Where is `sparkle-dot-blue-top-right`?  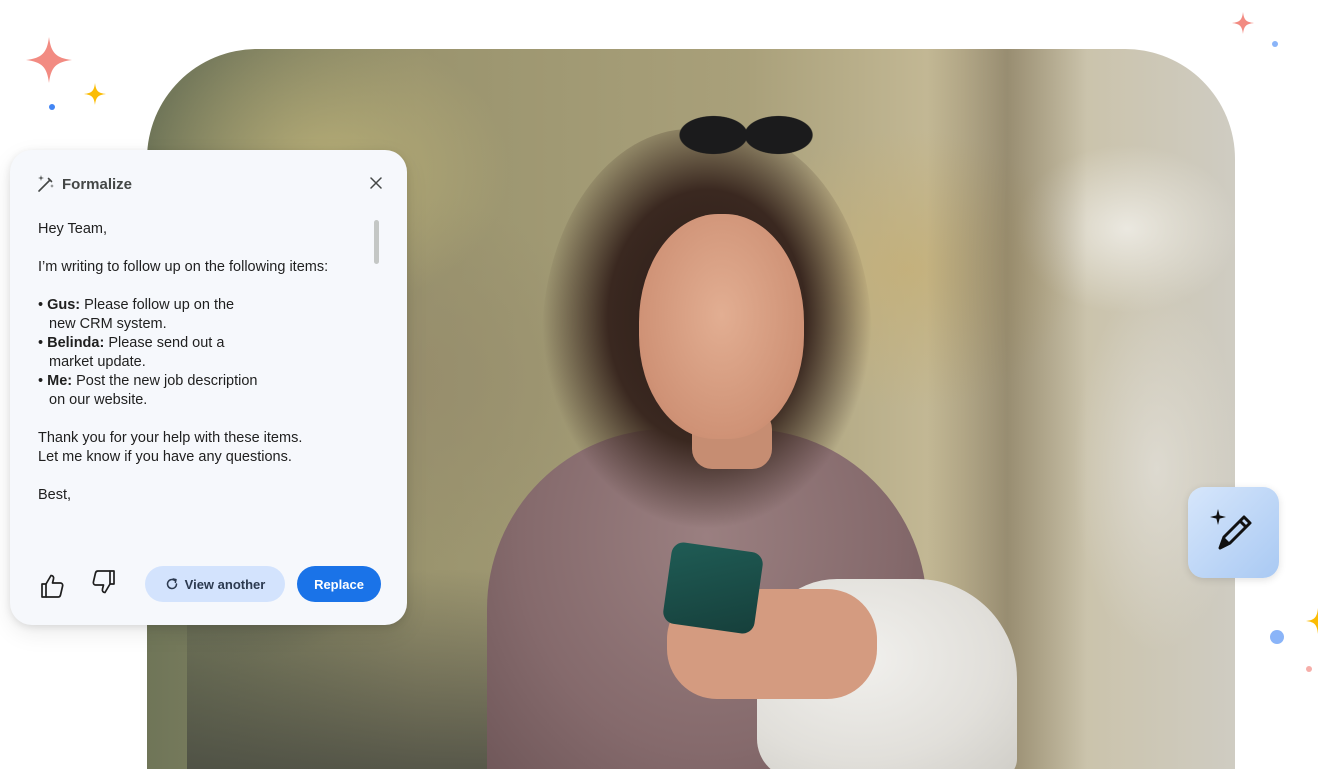
sparkle-dot-blue-top-right is located at coordinates (1275, 44).